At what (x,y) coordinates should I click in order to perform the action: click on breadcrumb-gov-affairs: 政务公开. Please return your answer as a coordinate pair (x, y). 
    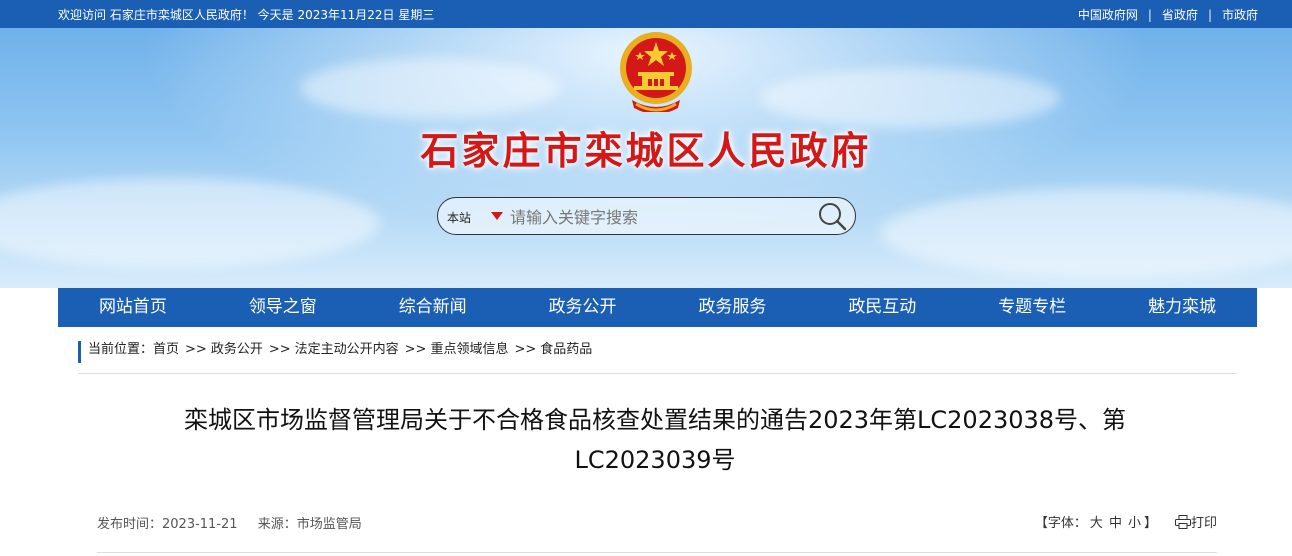
    Looking at the image, I should click on (237, 352).